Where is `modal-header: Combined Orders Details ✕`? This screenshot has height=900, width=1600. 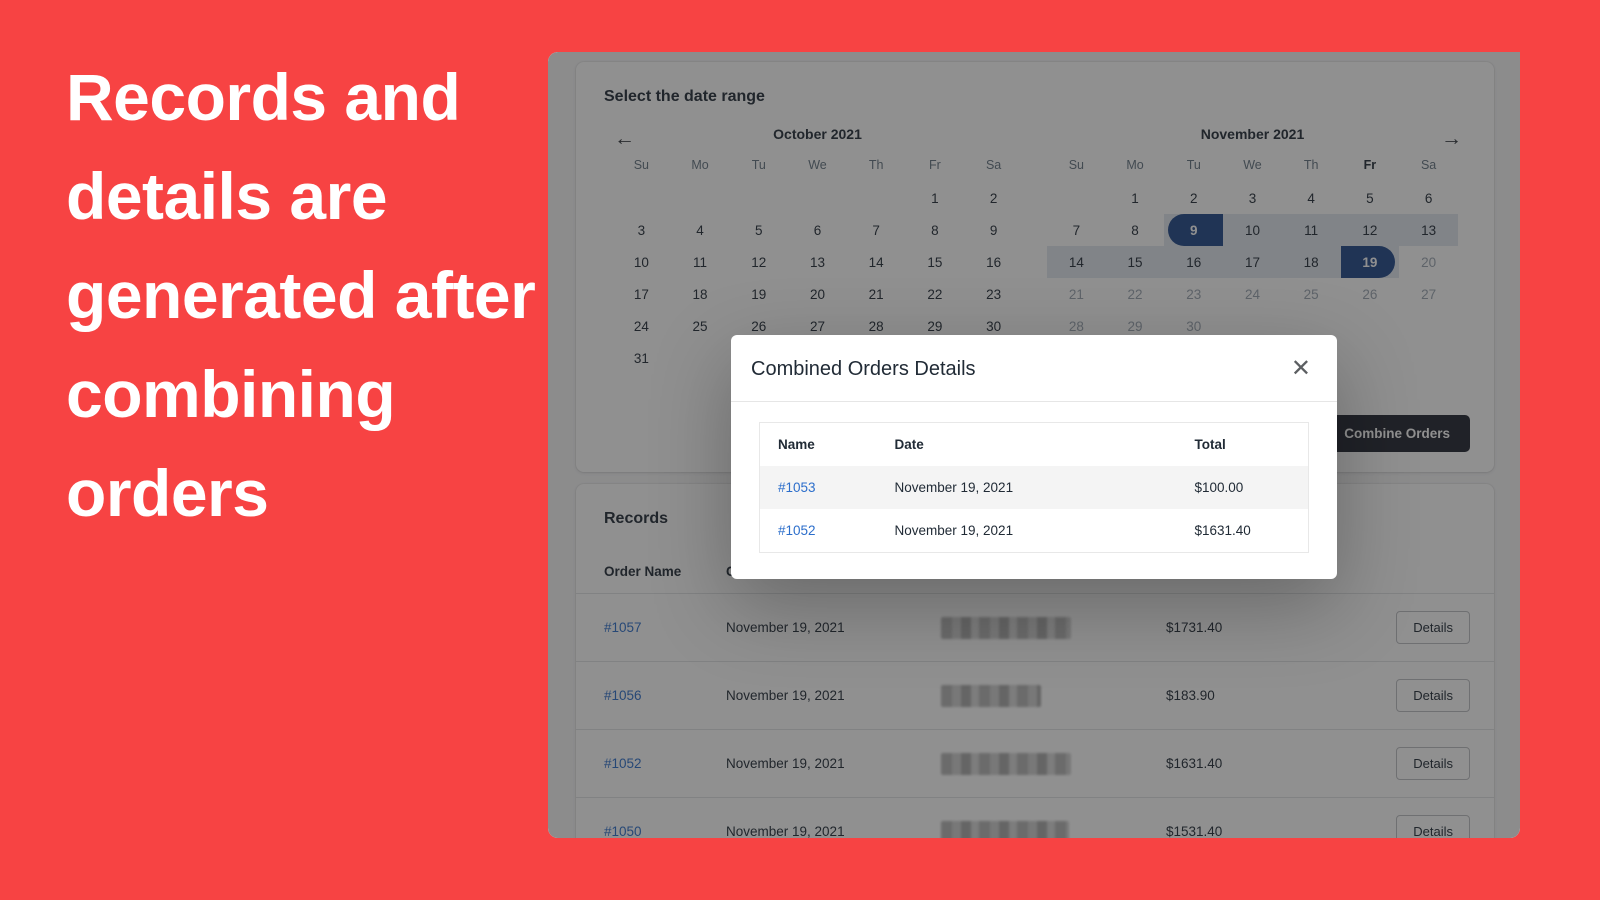
modal-header: Combined Orders Details ✕ is located at coordinates (1034, 368).